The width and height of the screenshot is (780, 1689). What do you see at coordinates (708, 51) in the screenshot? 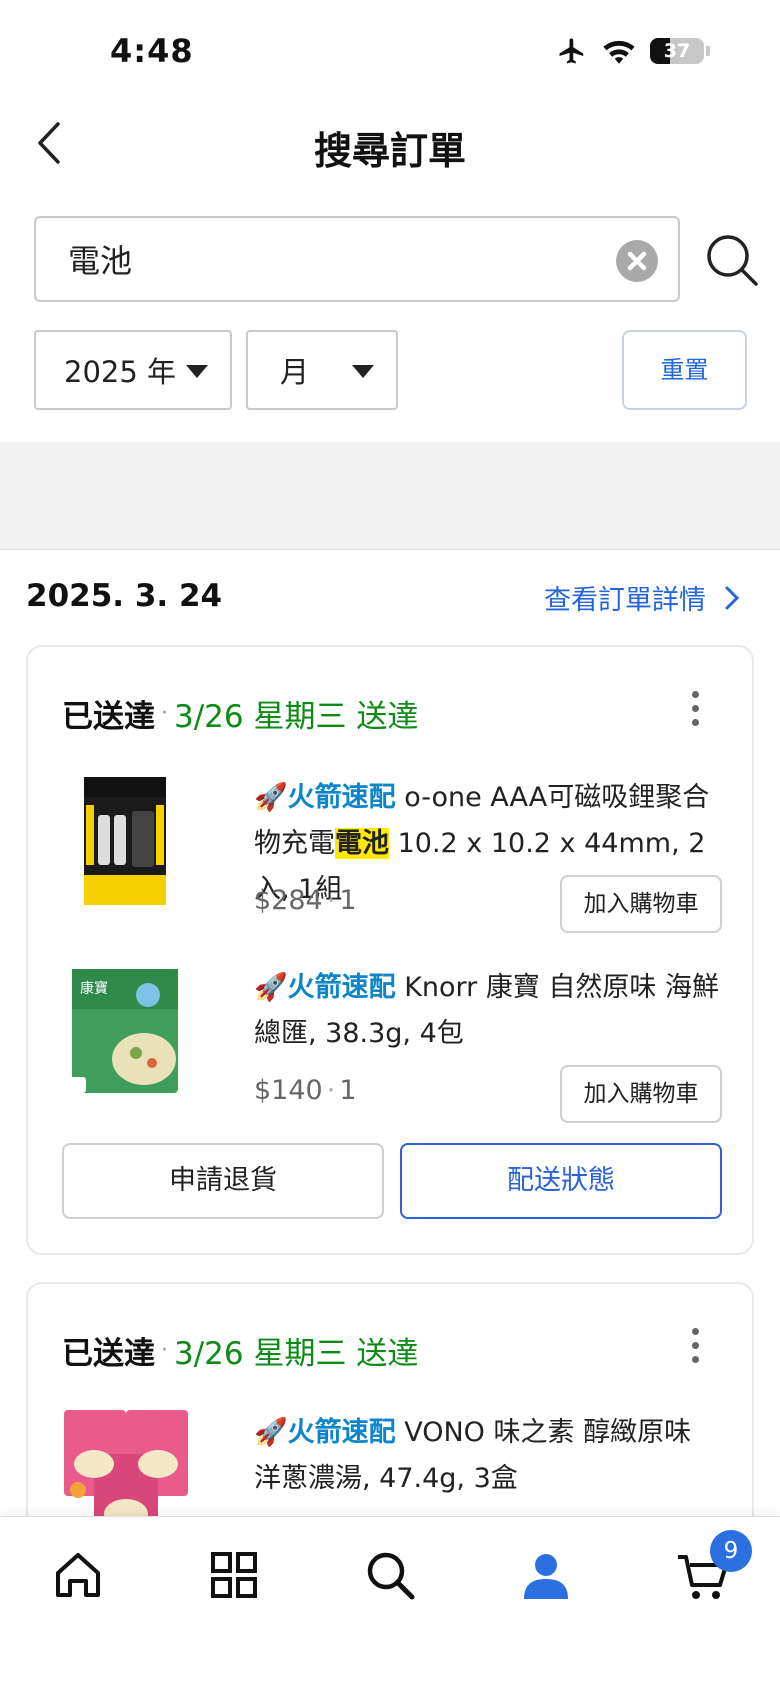
I see `battery-cap` at bounding box center [708, 51].